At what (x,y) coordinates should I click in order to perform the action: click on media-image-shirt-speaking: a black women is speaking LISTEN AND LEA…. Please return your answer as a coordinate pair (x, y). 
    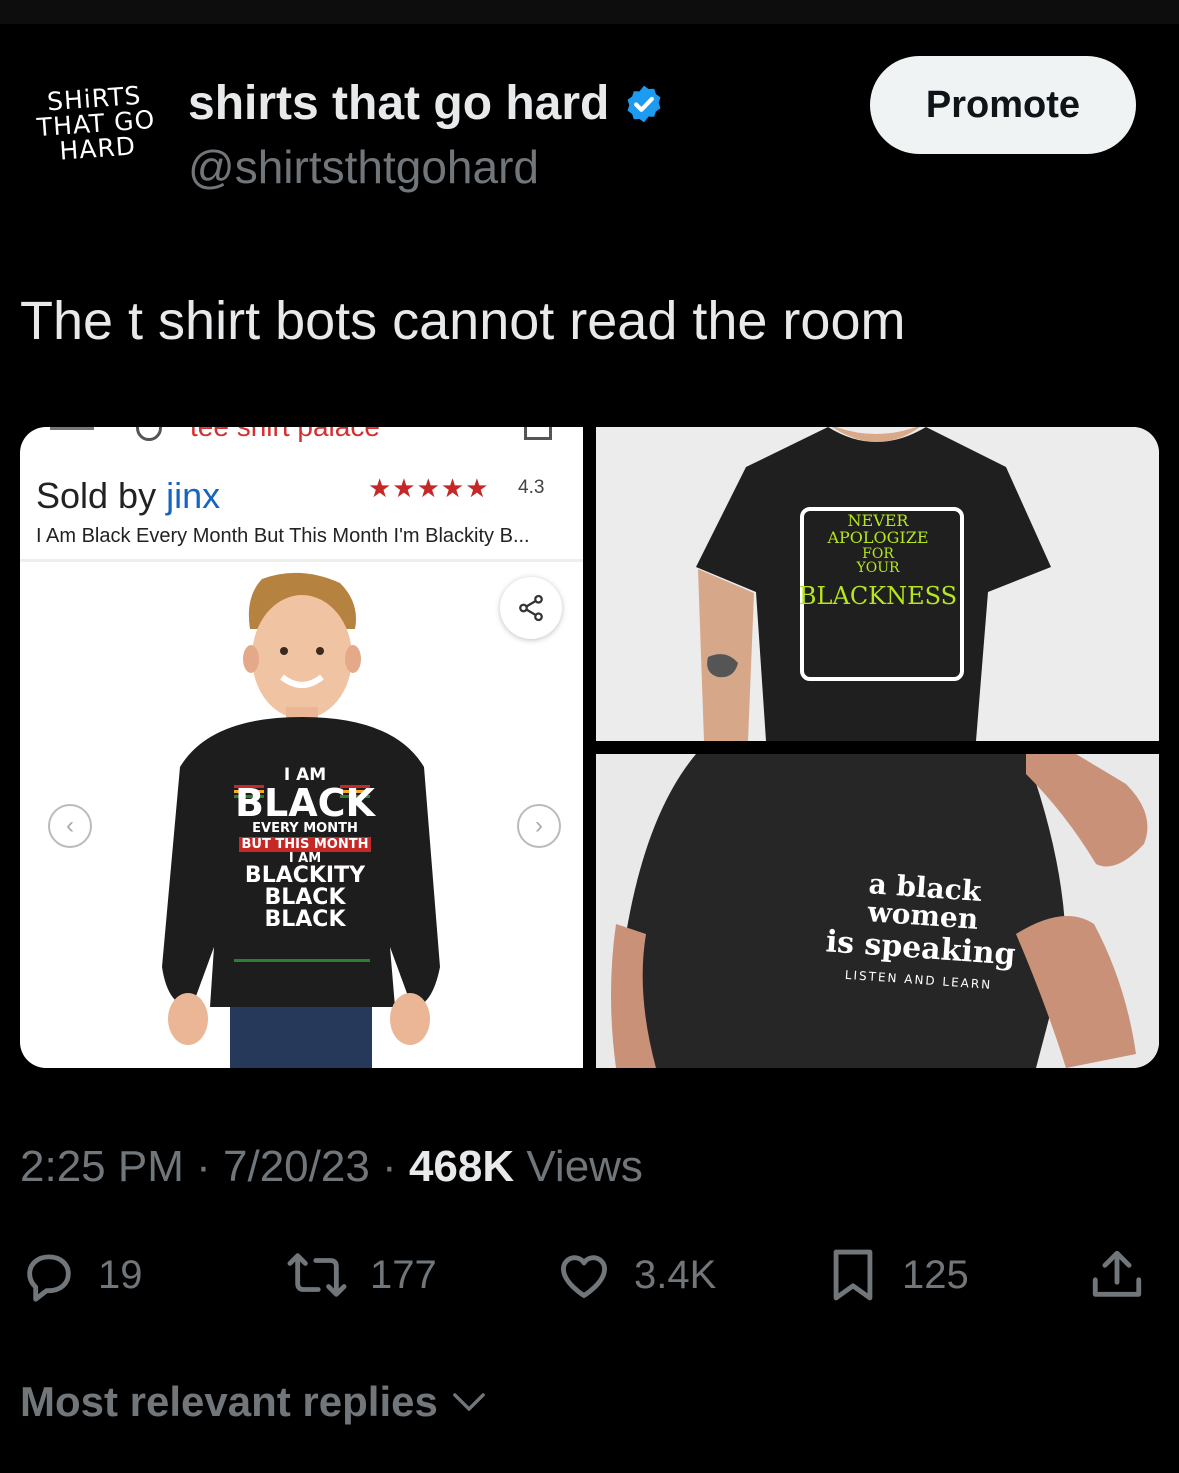
    Looking at the image, I should click on (877, 911).